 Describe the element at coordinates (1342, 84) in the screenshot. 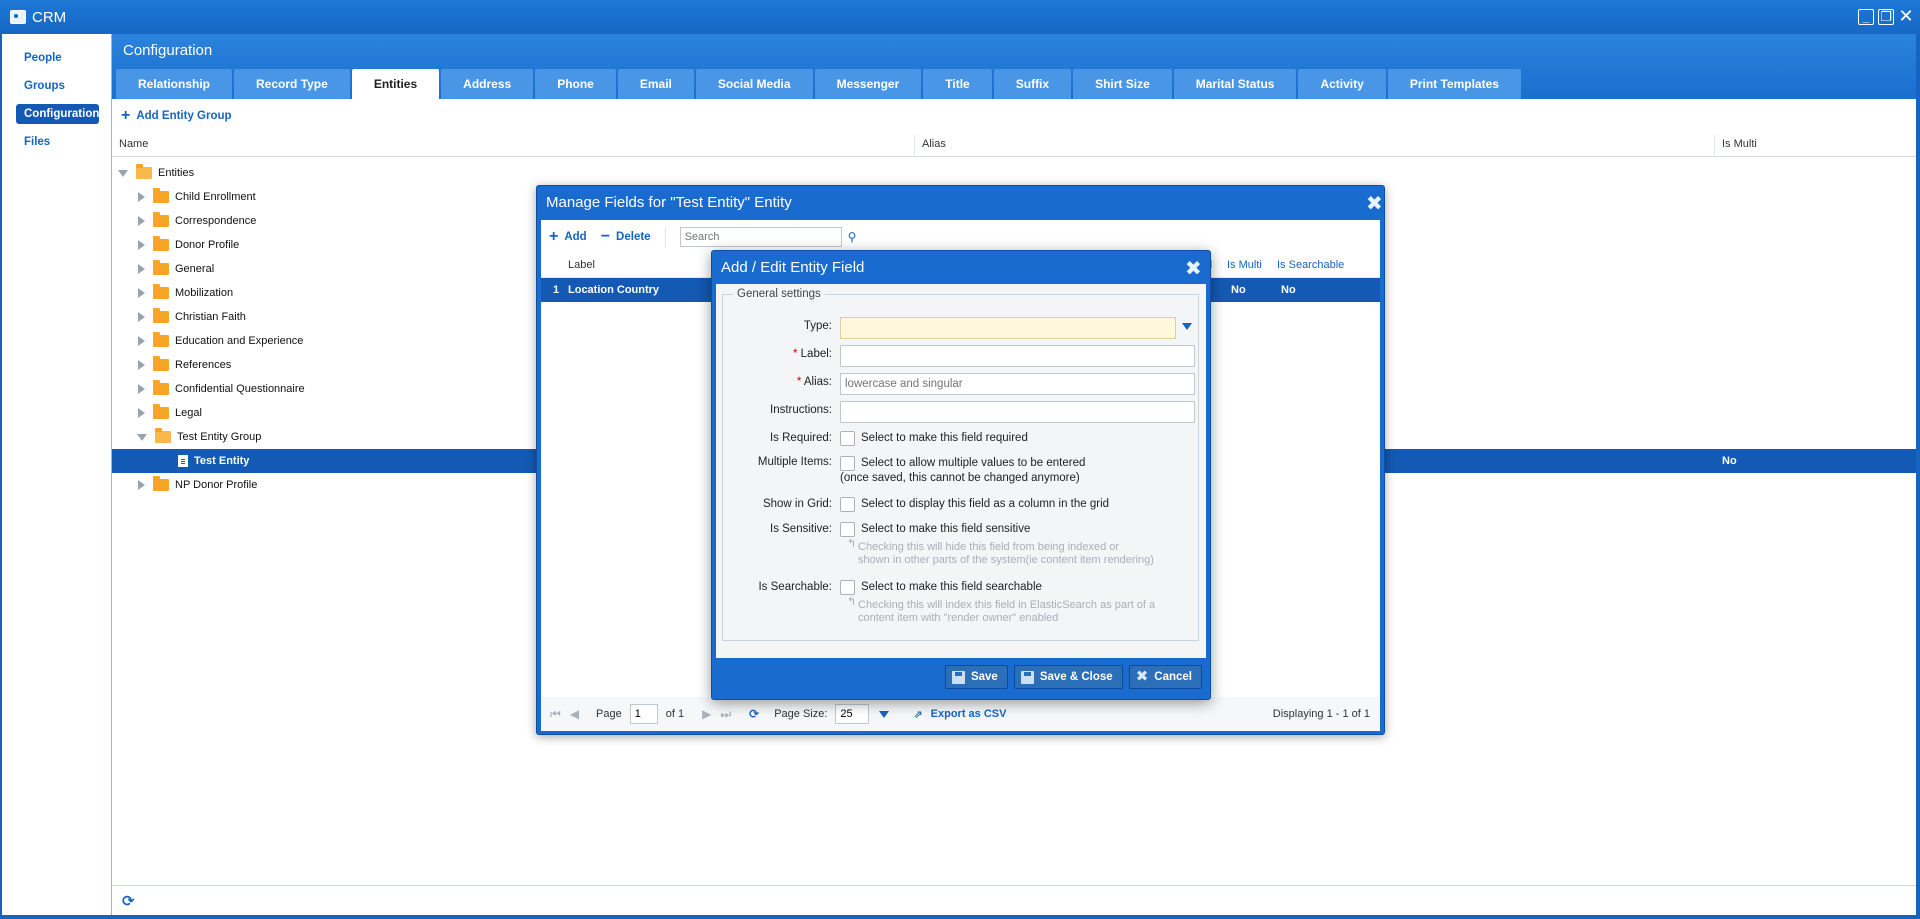

I see `tab-activity: Activity` at that location.